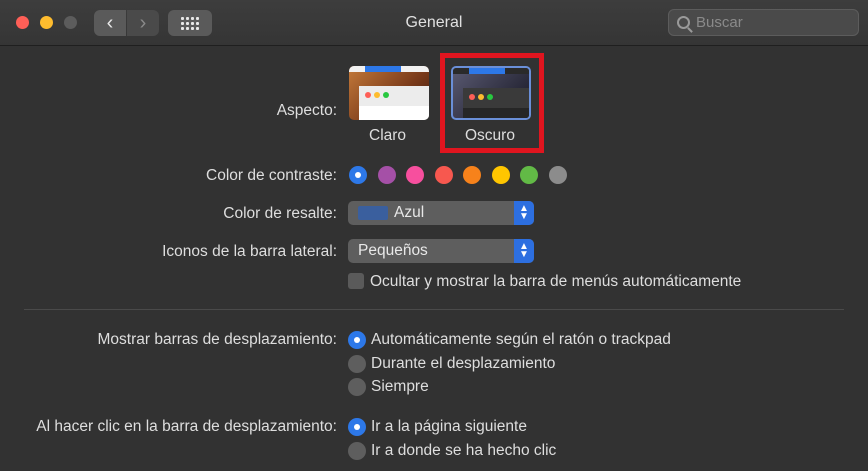 The height and width of the screenshot is (471, 868). Describe the element at coordinates (449, 426) in the screenshot. I see `scroll-click-next-page-label: Ir a la página siguiente` at that location.